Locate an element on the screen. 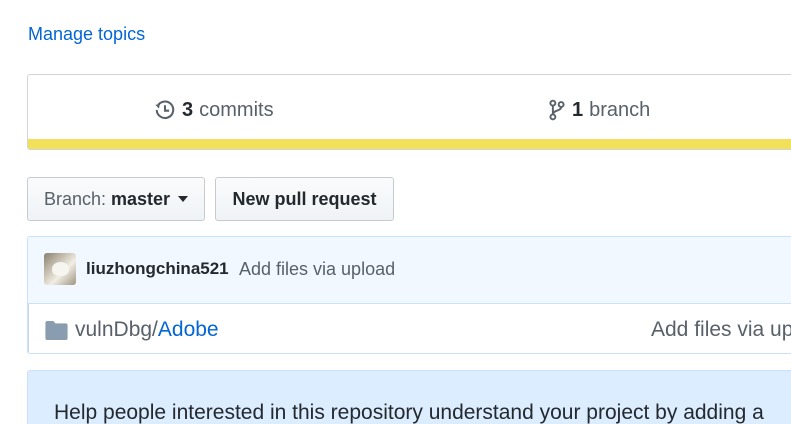 The image size is (791, 424). git-branch-icon is located at coordinates (557, 110).